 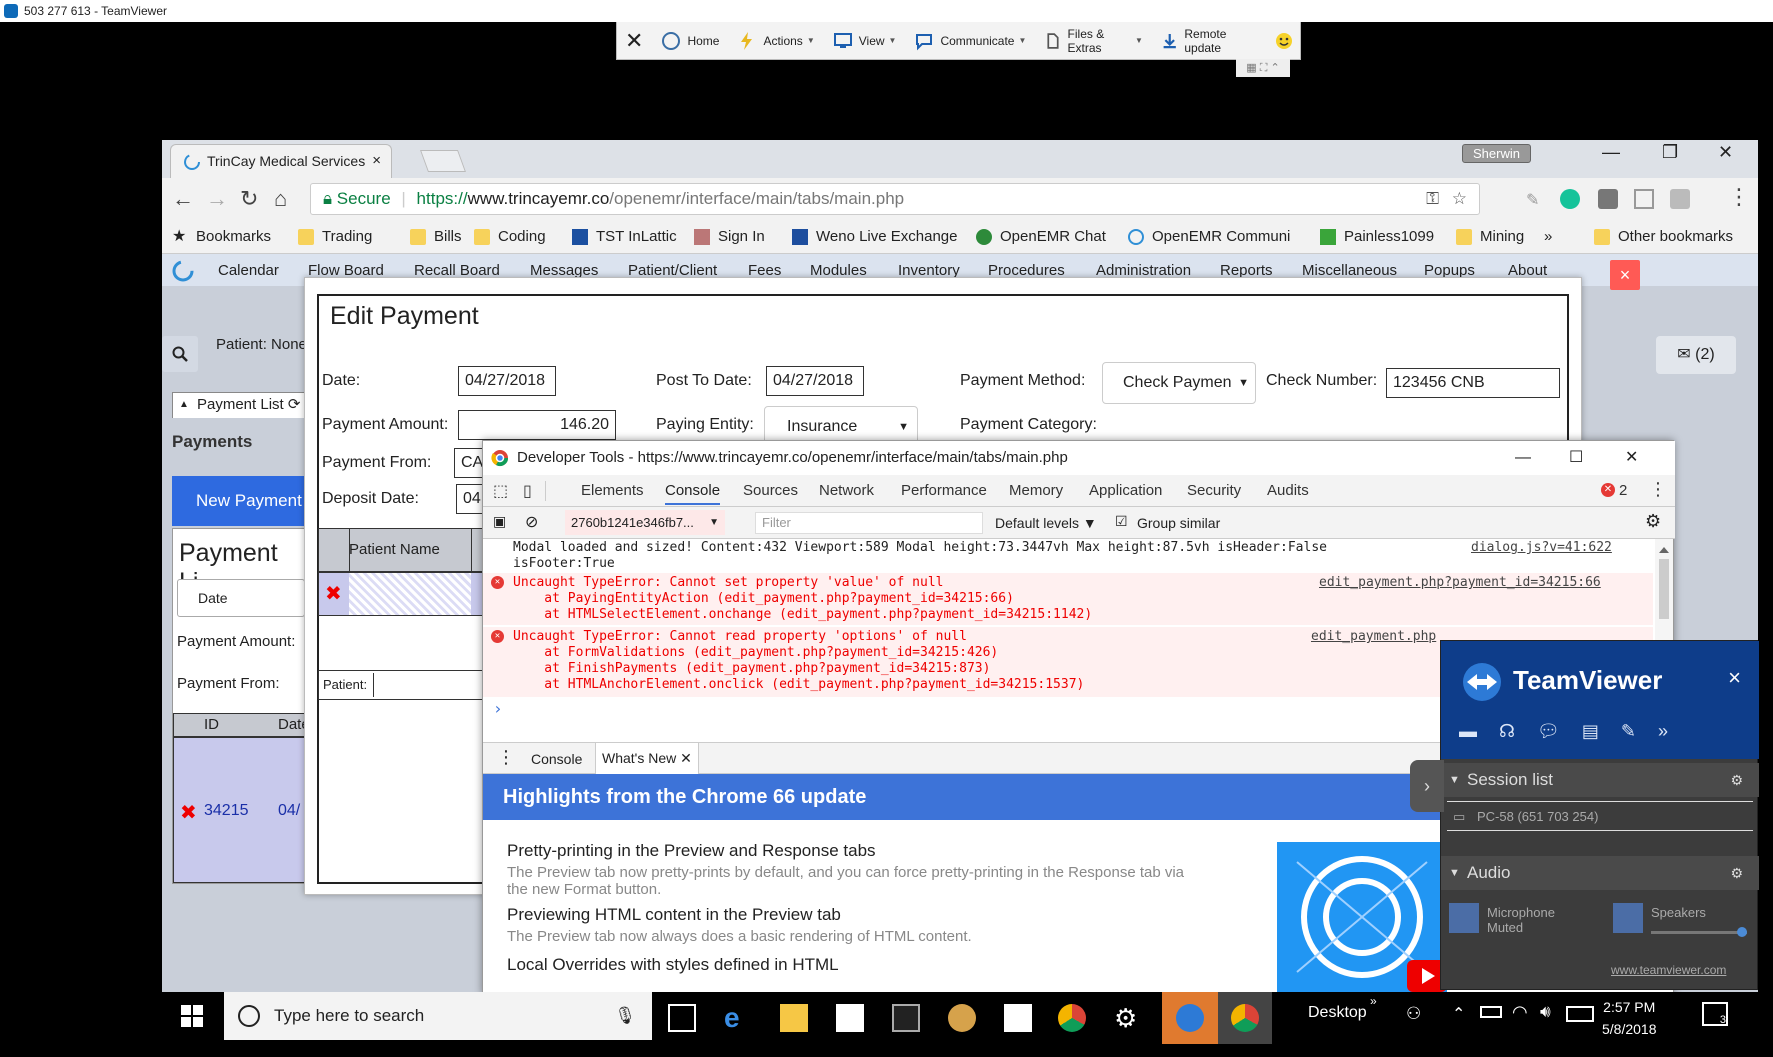 What do you see at coordinates (1209, 237) in the screenshot?
I see `bookmark-item: OpenEMR Communi` at bounding box center [1209, 237].